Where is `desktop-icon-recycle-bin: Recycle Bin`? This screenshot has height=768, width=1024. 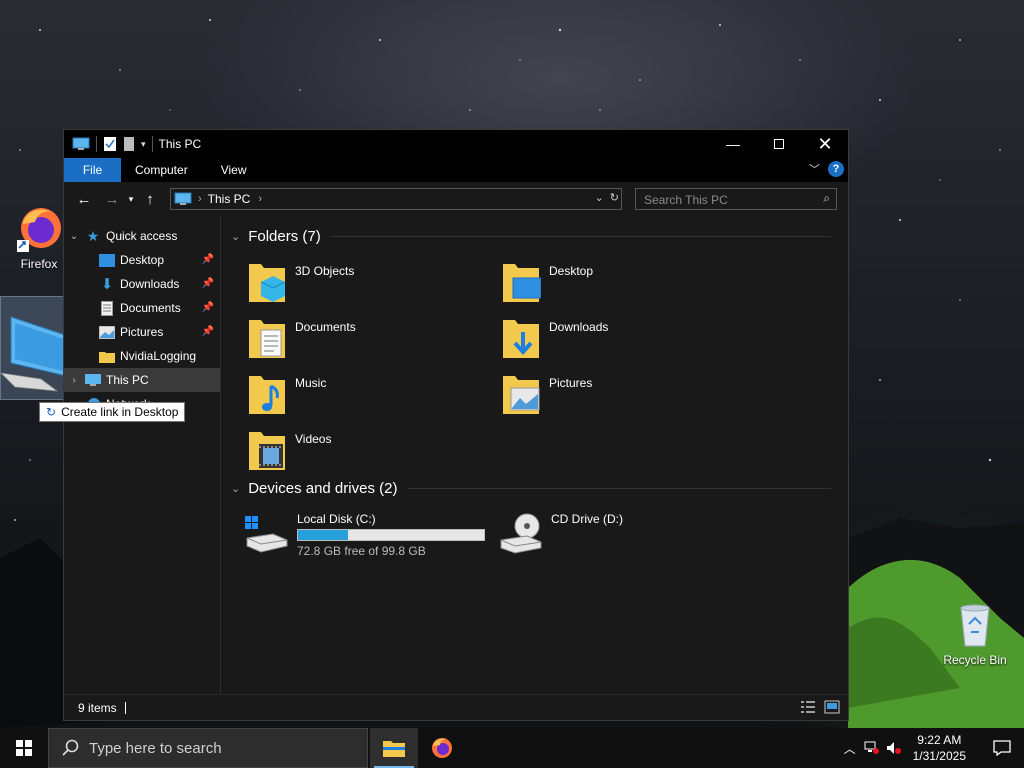
desktop-icon-recycle-bin: Recycle Bin is located at coordinates (975, 633).